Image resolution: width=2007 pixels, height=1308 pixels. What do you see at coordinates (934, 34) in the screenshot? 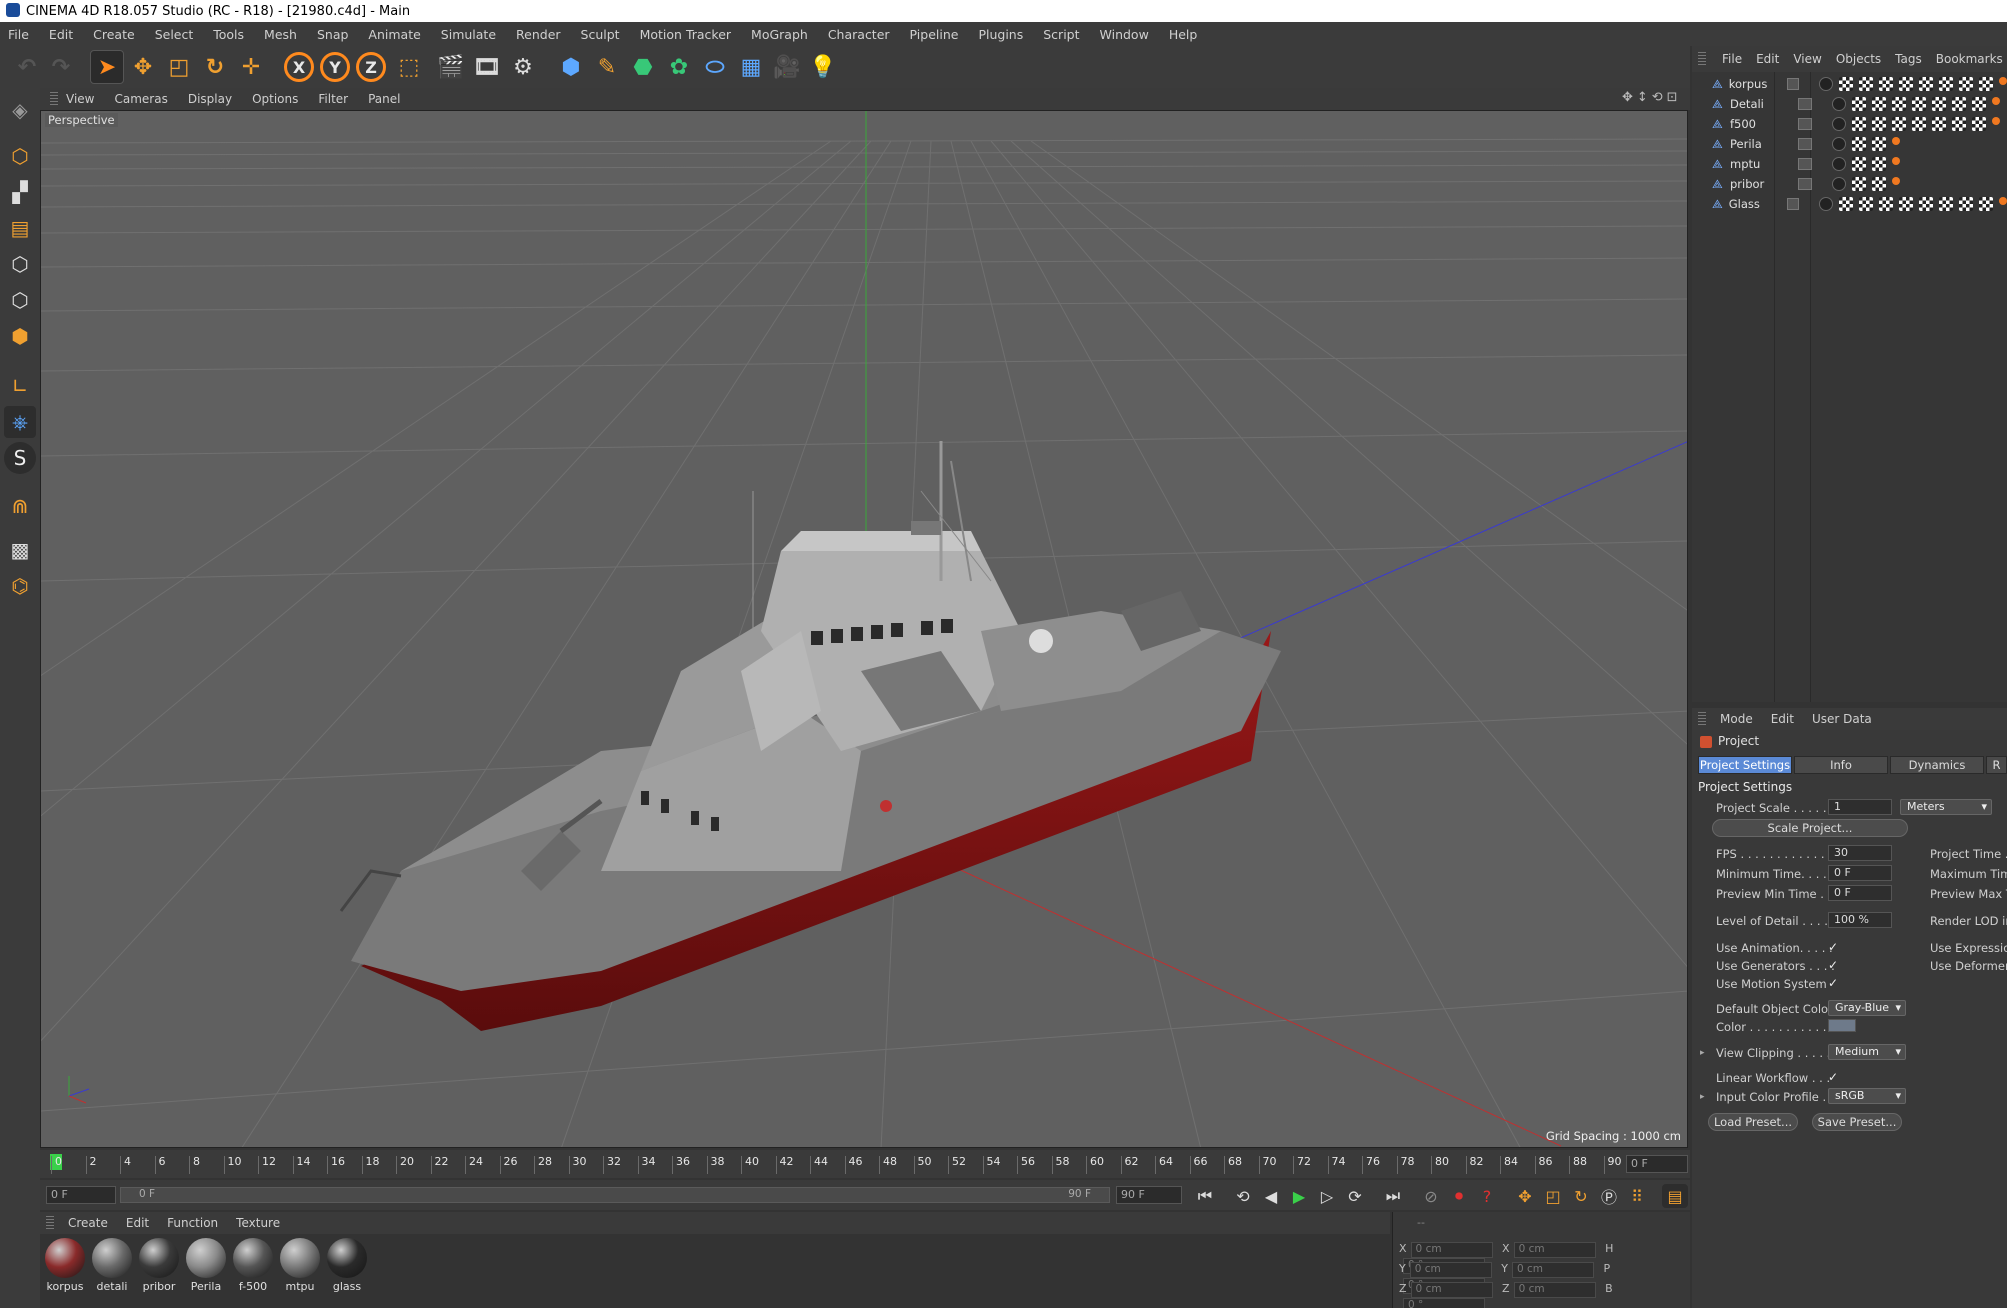
I see `menu-pipeline: Pipeline` at bounding box center [934, 34].